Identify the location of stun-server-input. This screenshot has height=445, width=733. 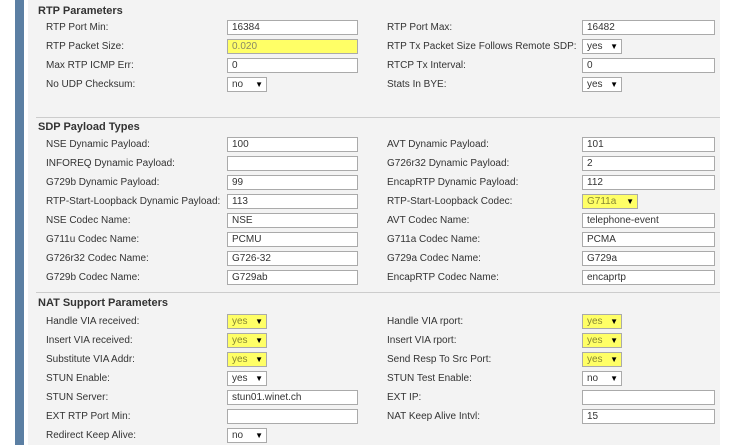
(292, 397).